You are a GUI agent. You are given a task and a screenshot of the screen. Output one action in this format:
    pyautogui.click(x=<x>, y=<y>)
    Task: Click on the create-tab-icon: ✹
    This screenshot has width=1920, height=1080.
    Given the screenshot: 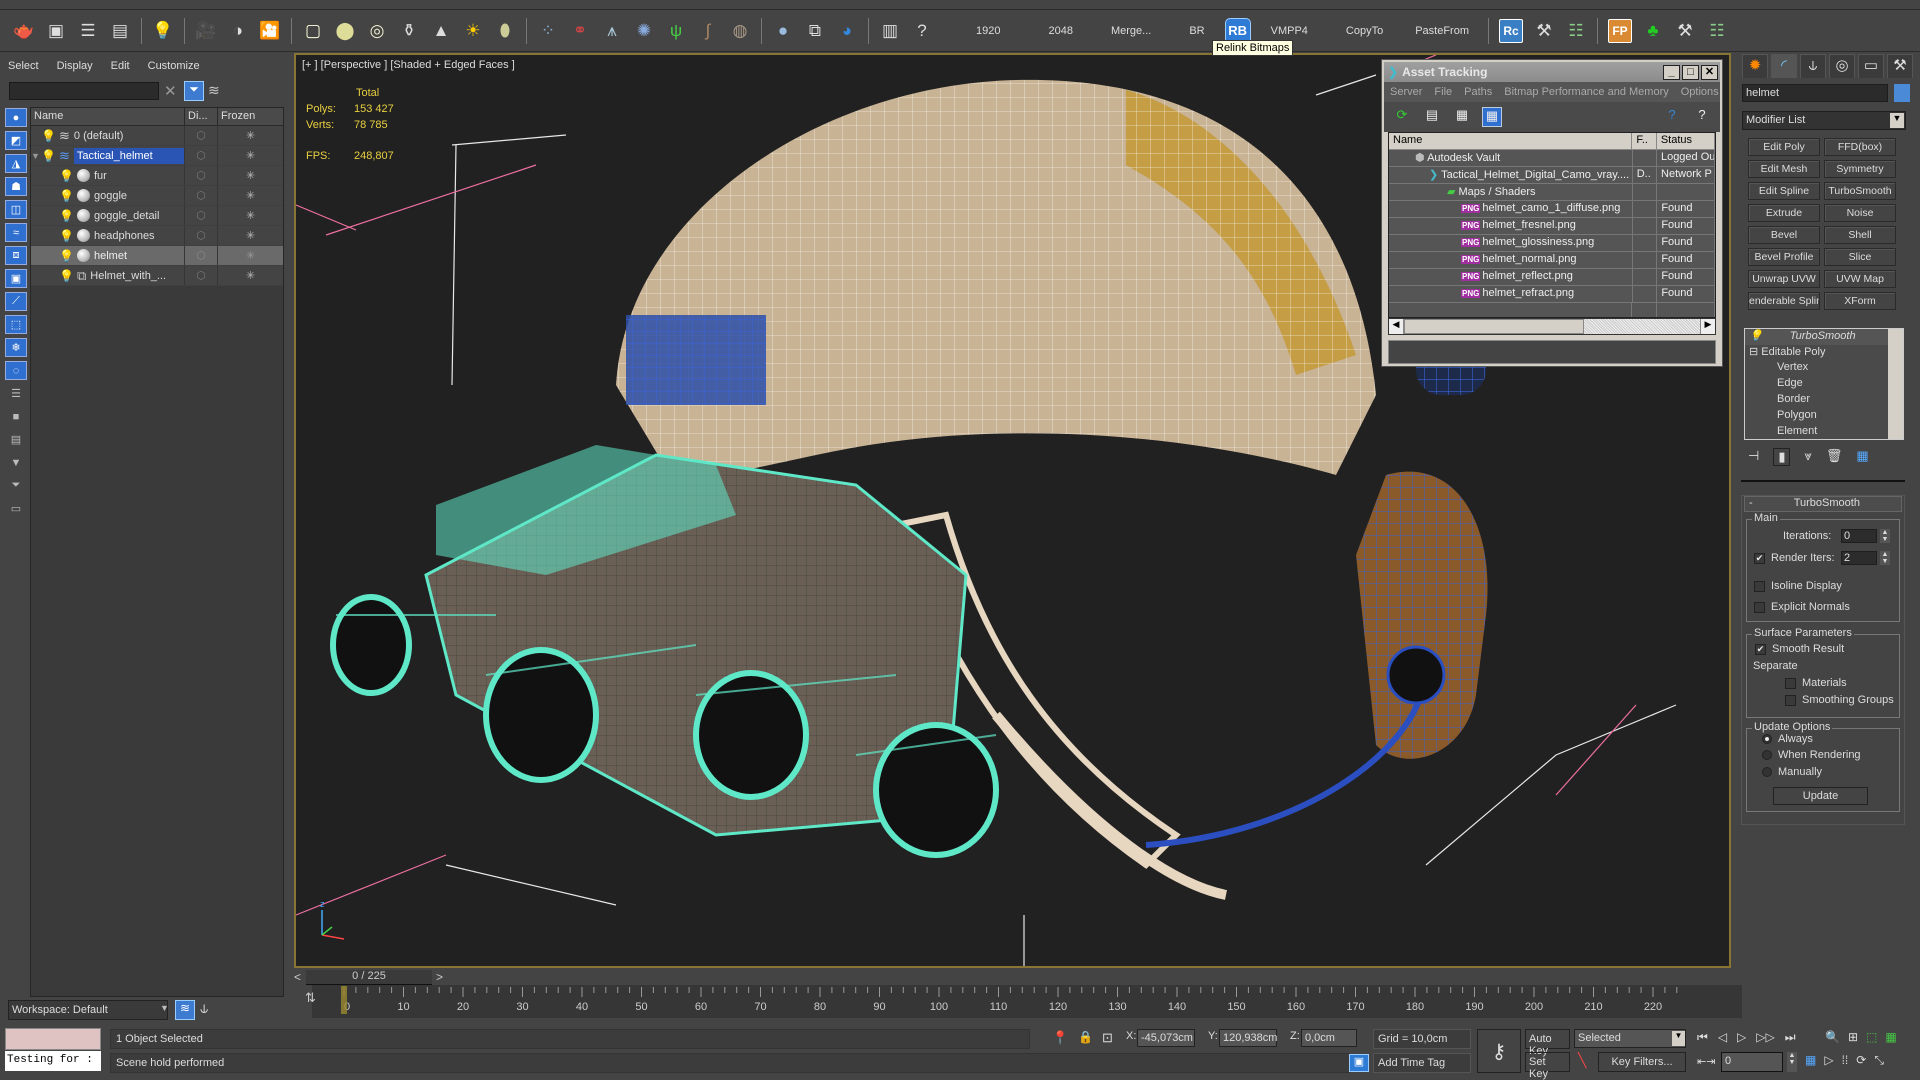 What is the action you would take?
    pyautogui.click(x=1755, y=66)
    